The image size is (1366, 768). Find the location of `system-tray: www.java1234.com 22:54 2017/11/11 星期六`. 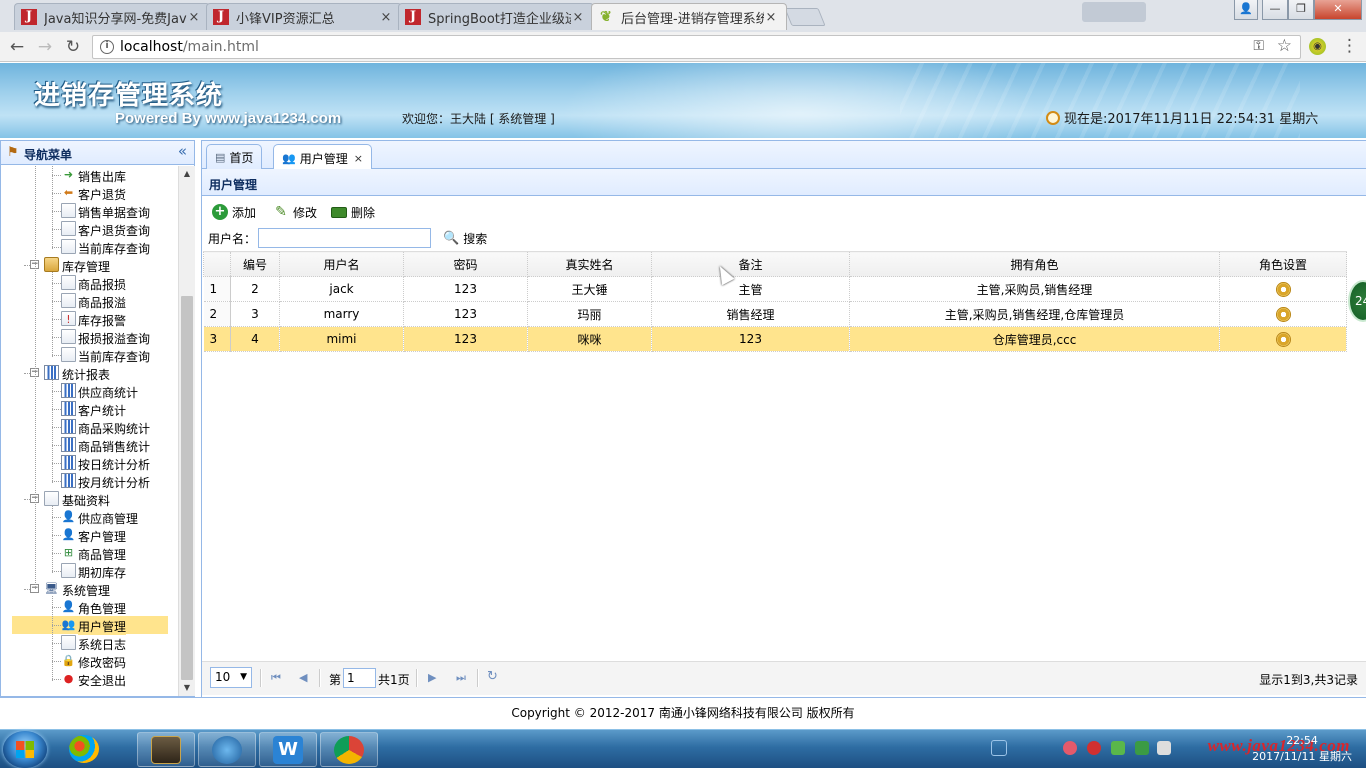

system-tray: www.java1234.com 22:54 2017/11/11 星期六 is located at coordinates (1178, 749).